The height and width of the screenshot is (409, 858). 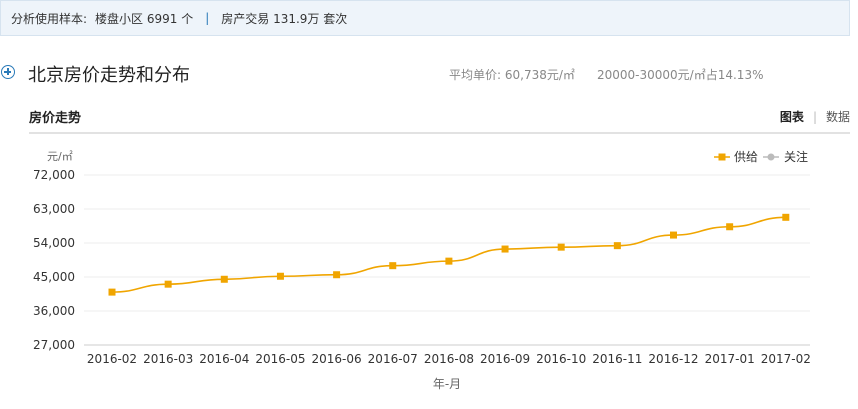 I want to click on x-tick-label: 2016-12, so click(x=673, y=359).